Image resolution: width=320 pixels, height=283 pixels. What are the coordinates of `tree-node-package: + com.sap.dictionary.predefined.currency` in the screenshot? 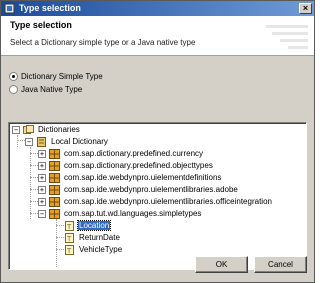 It's located at (121, 153).